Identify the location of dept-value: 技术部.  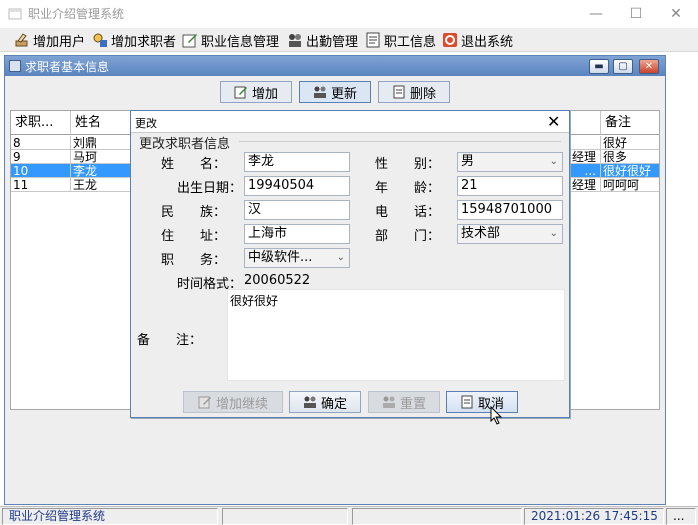
(481, 233).